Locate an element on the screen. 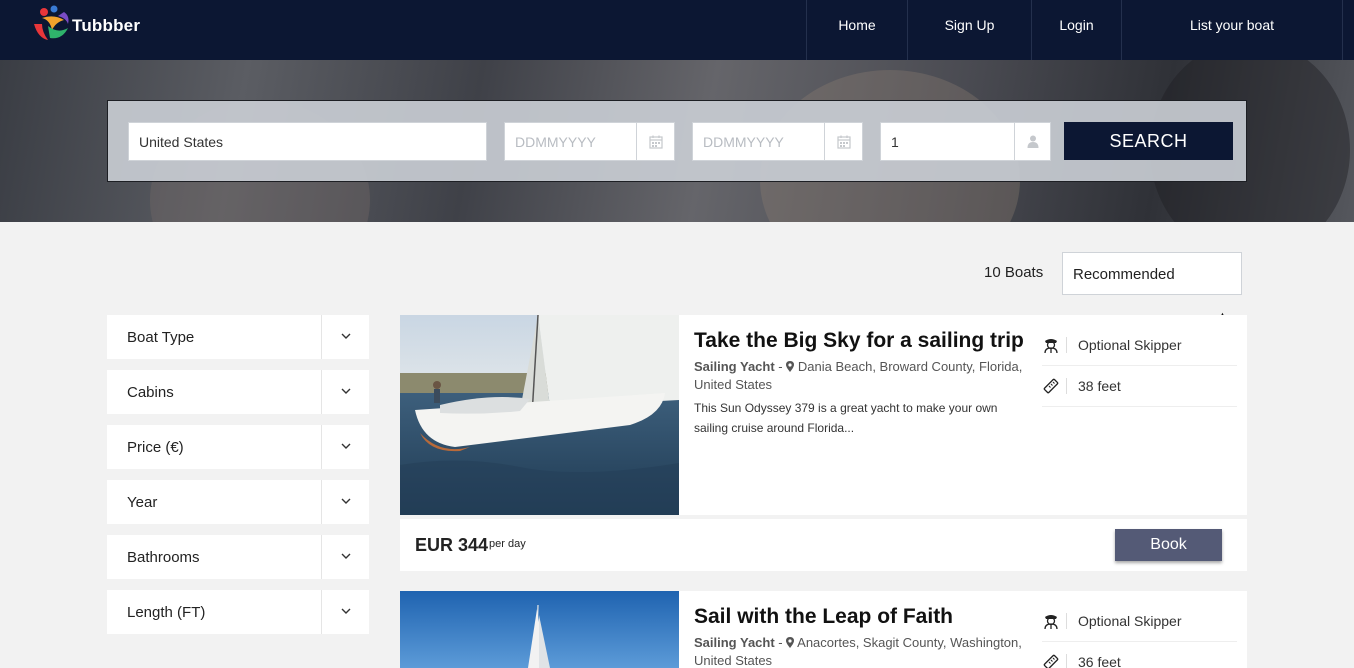 This screenshot has height=668, width=1354. filter-length: Length (FT) is located at coordinates (238, 612).